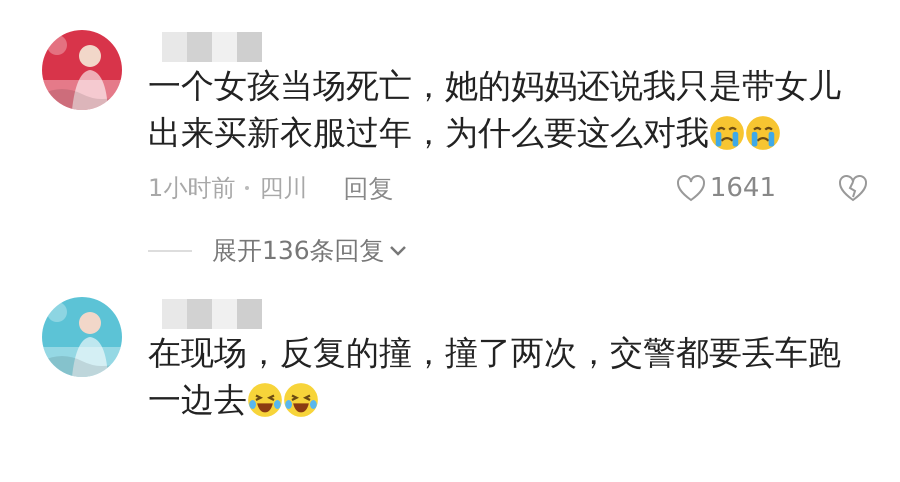 This screenshot has width=900, height=482. I want to click on comment-text: 在现场，反复的撞，撞了两次，交警都要丢车跑, so click(494, 353).